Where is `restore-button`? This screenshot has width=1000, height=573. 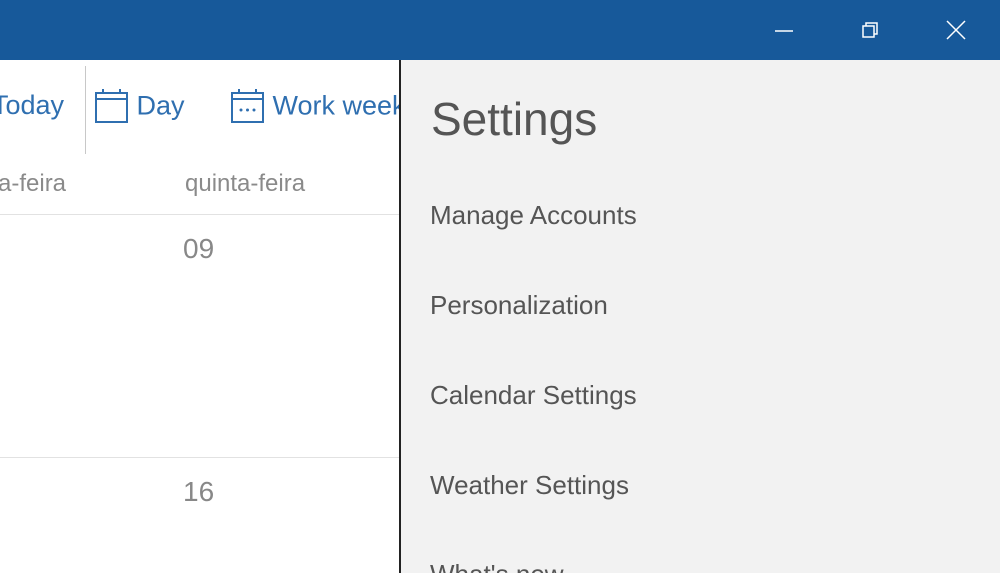 restore-button is located at coordinates (870, 30).